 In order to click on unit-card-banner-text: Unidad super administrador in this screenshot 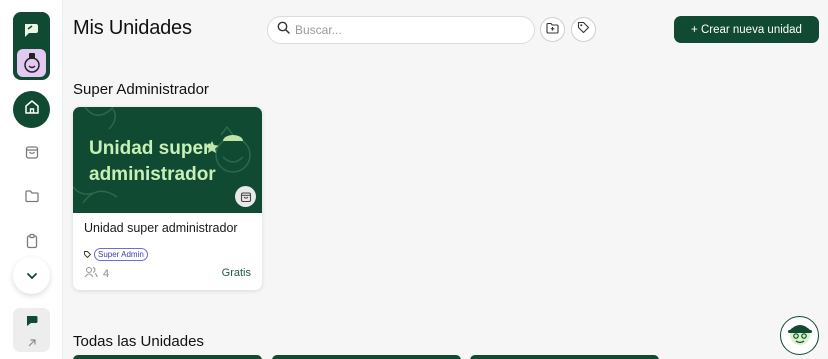, I will do `click(152, 161)`.